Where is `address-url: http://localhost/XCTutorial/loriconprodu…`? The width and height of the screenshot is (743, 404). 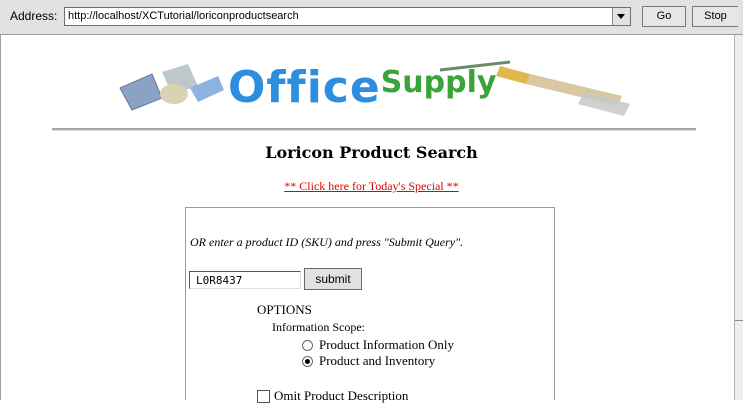 address-url: http://localhost/XCTutorial/loriconprodu… is located at coordinates (183, 16).